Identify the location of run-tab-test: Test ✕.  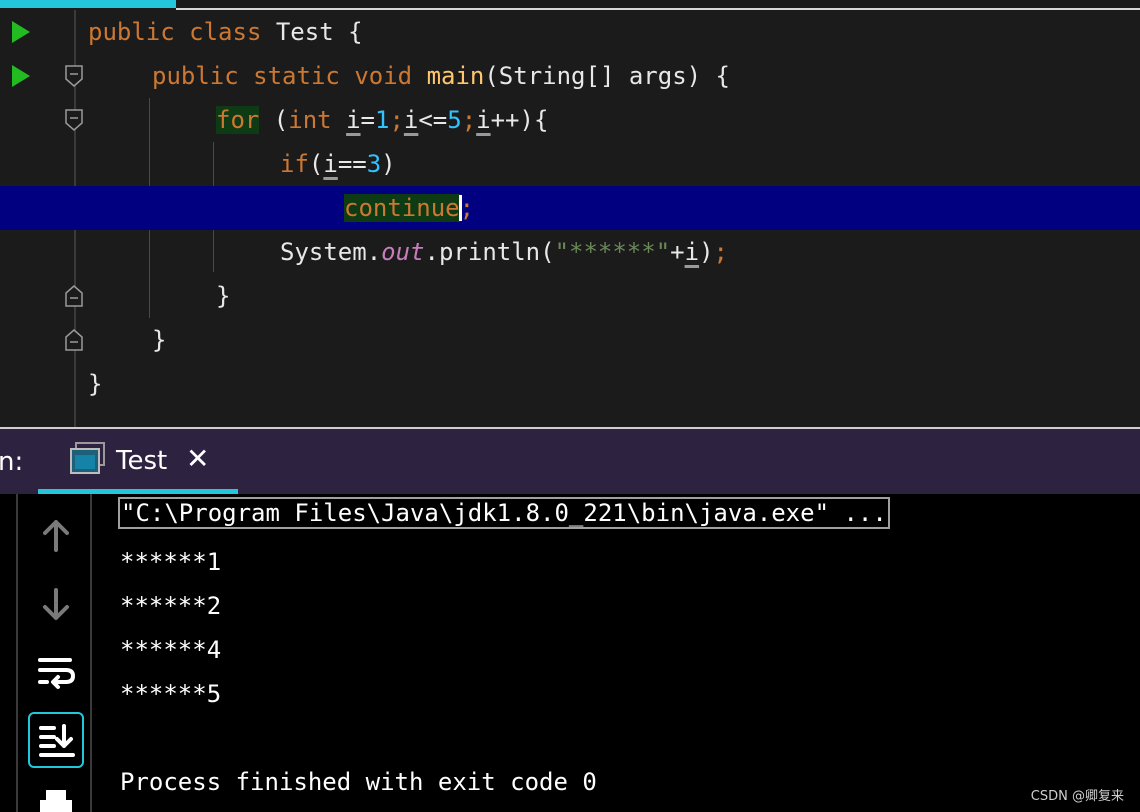
(138, 463).